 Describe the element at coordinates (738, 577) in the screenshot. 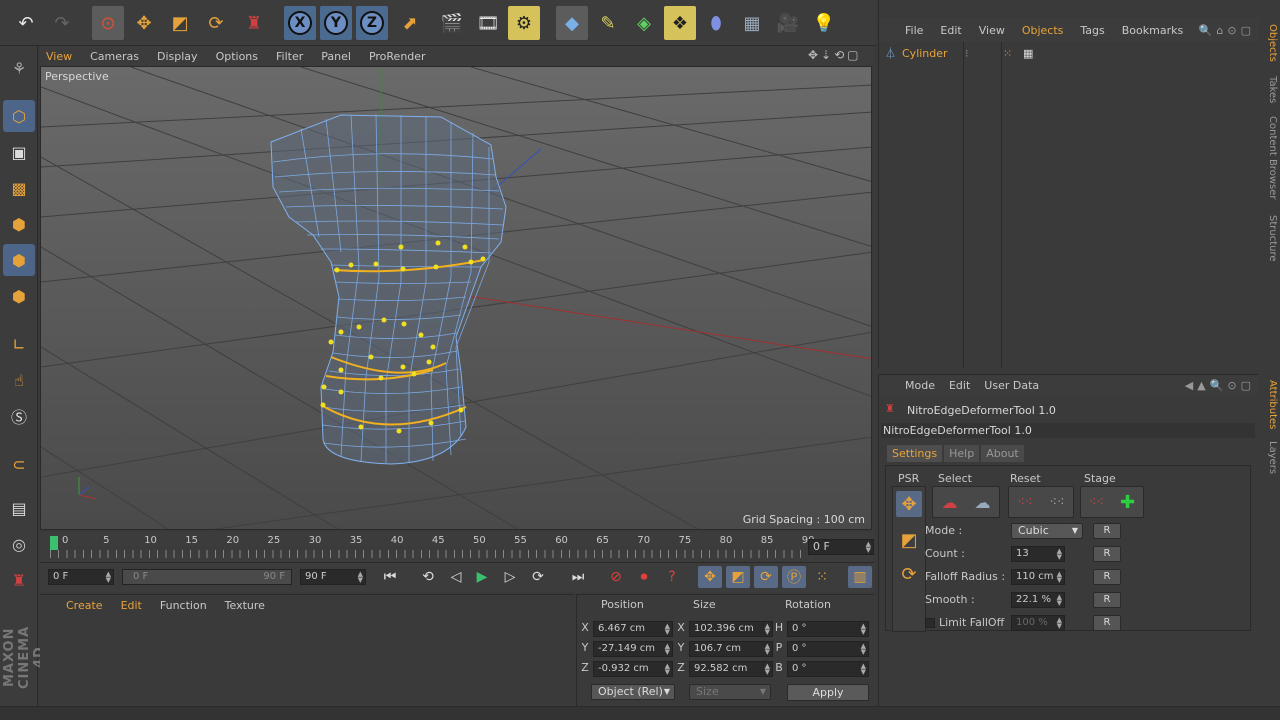

I see `record-scale-icon: ◩` at that location.